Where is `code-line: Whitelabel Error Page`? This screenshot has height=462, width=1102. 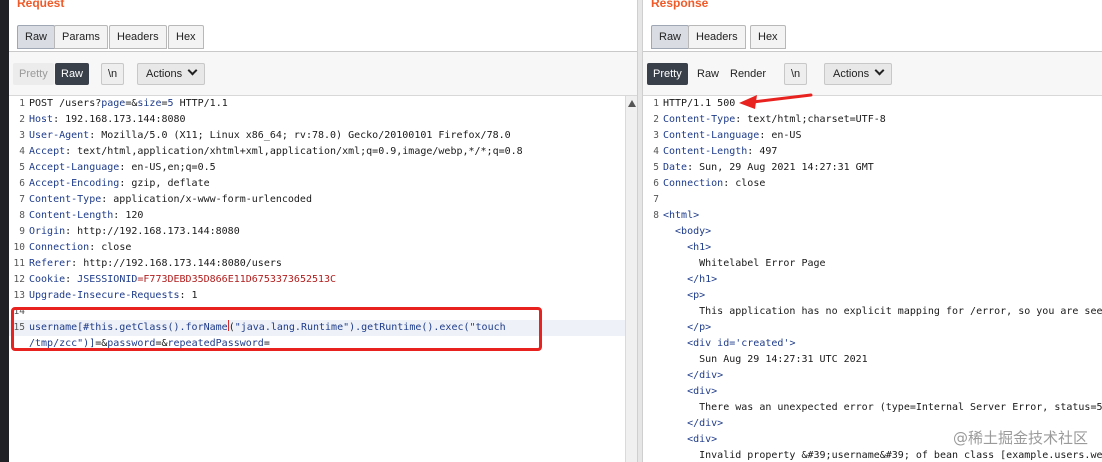
code-line: Whitelabel Error Page is located at coordinates (872, 264).